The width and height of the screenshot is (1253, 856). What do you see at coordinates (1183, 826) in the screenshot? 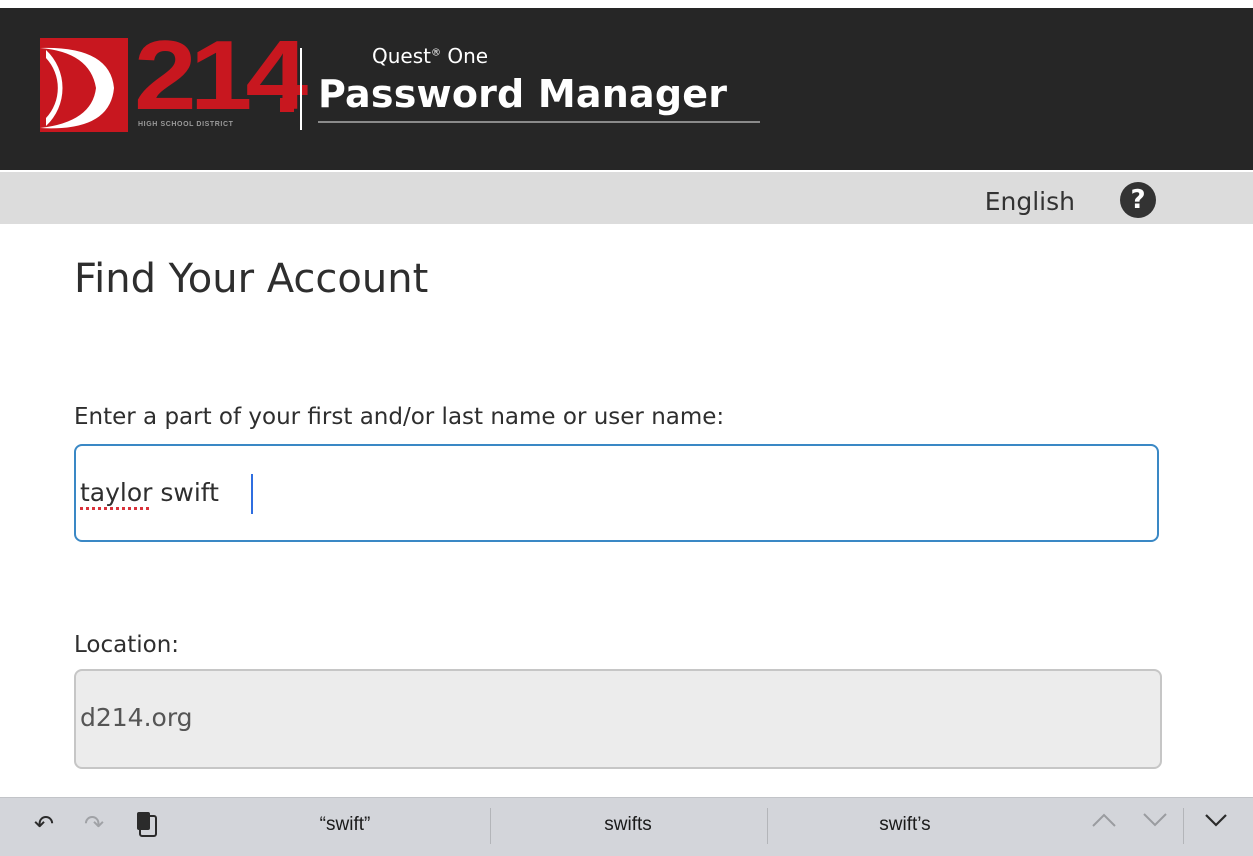
I see `toolbar-separator` at bounding box center [1183, 826].